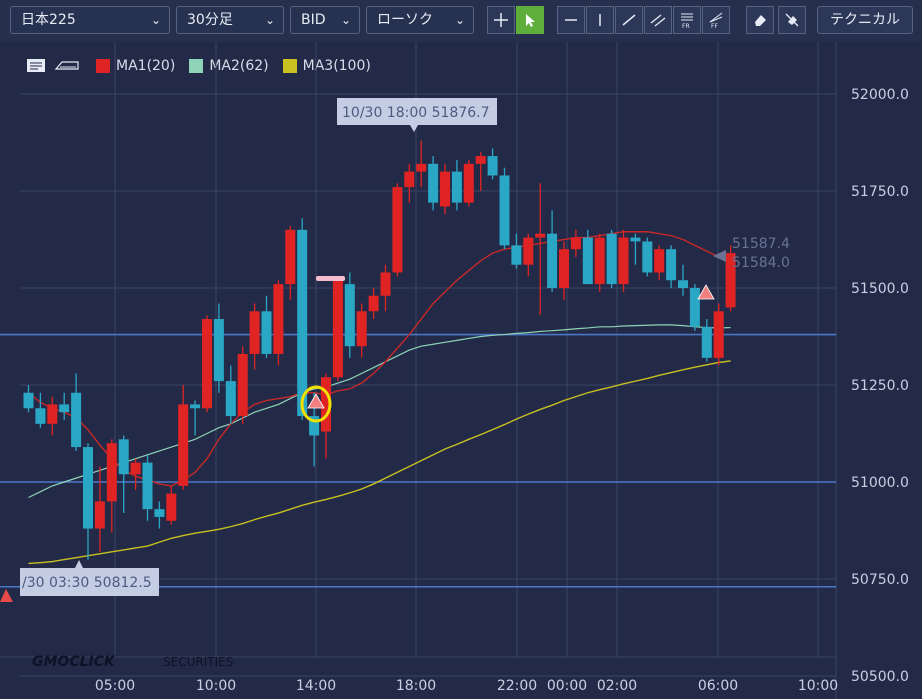 The height and width of the screenshot is (699, 922). Describe the element at coordinates (198, 662) in the screenshot. I see `watermark-suffix: SECURITIES` at that location.